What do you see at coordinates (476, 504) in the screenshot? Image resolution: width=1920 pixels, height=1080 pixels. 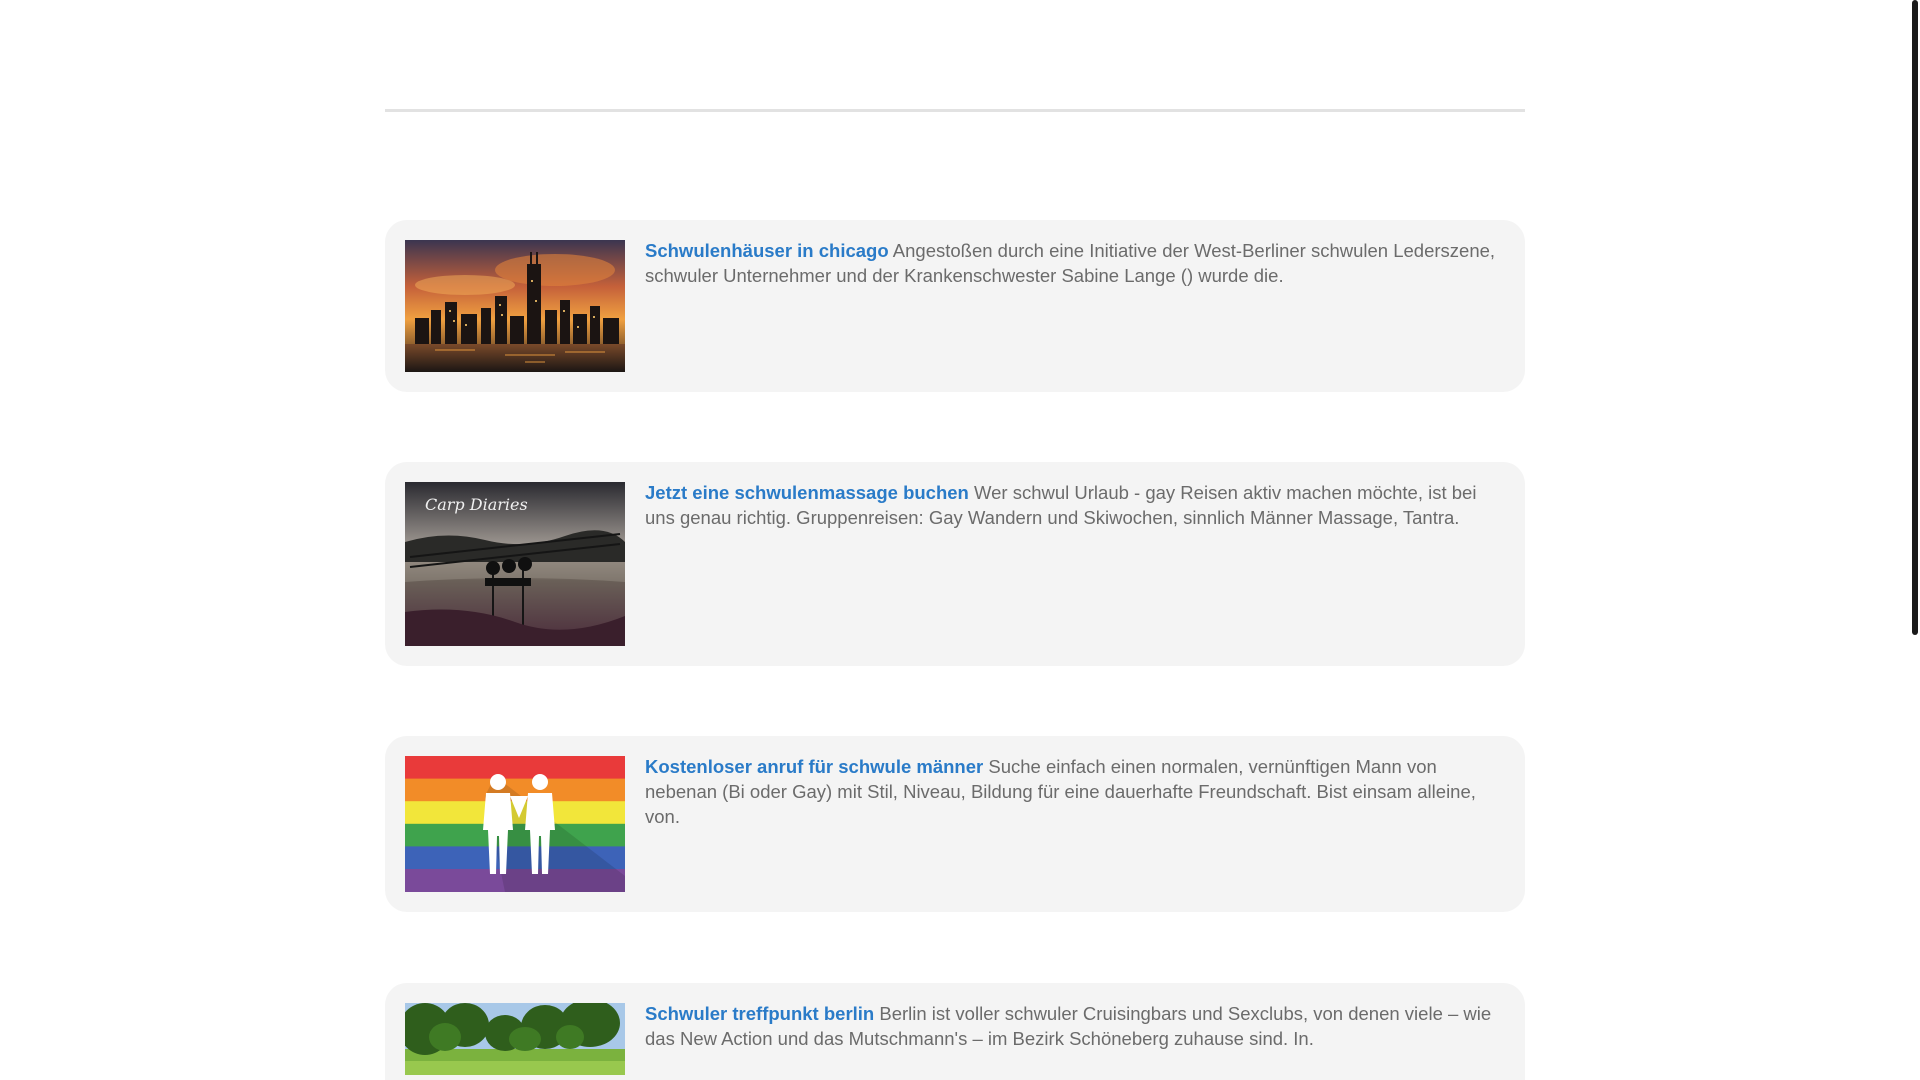 I see `carp-diaries-caption: Carp Diaries` at bounding box center [476, 504].